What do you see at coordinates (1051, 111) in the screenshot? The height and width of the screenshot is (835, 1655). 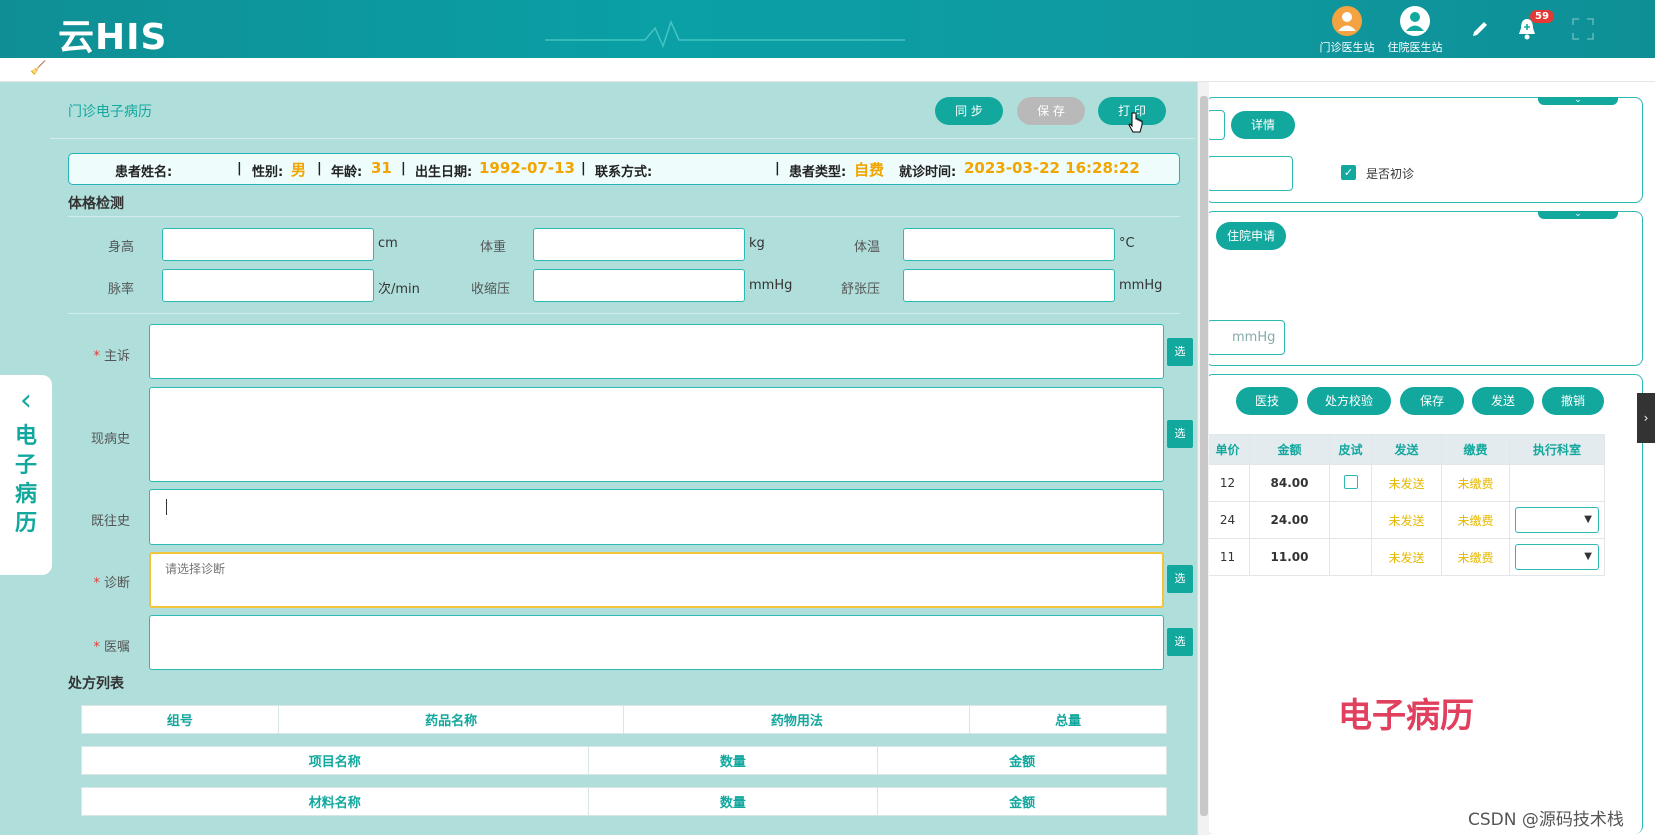 I see `save-button: 保 存` at bounding box center [1051, 111].